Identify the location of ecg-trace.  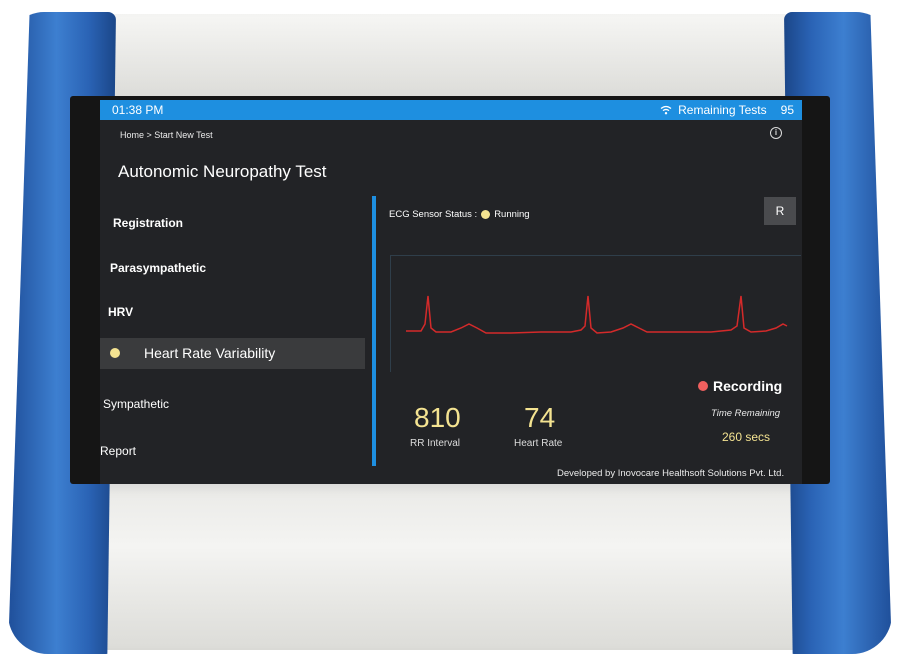
(597, 314).